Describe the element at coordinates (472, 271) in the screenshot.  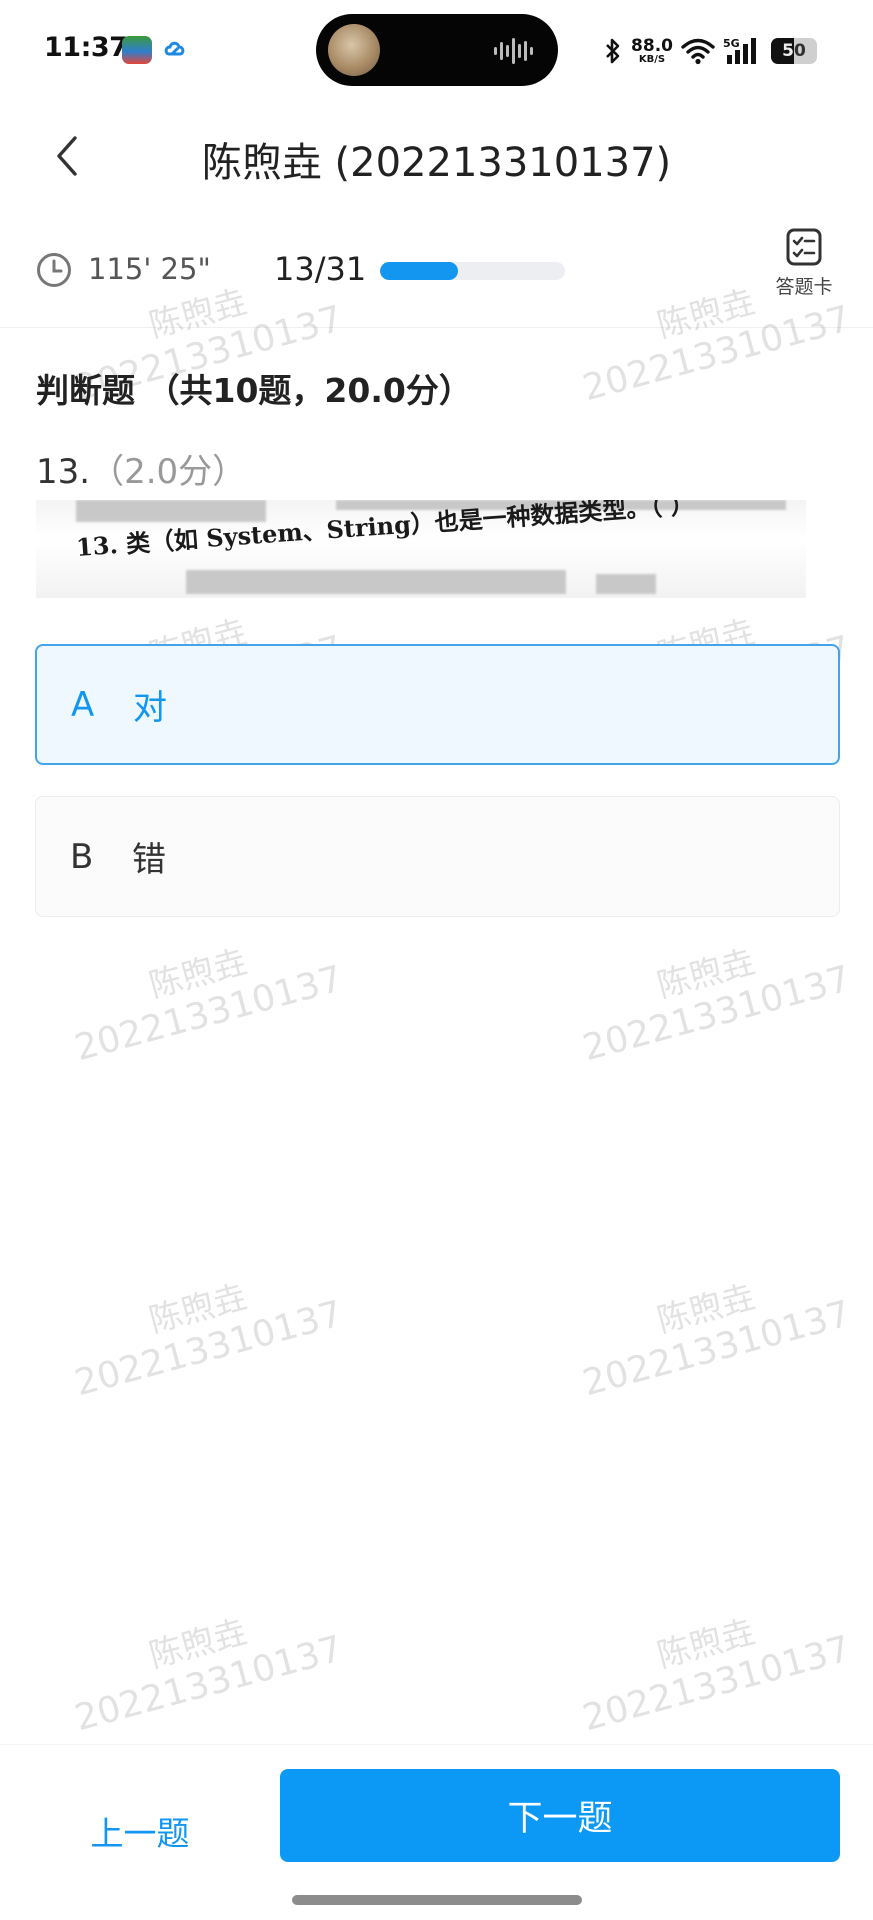
I see `question-progress-bar` at that location.